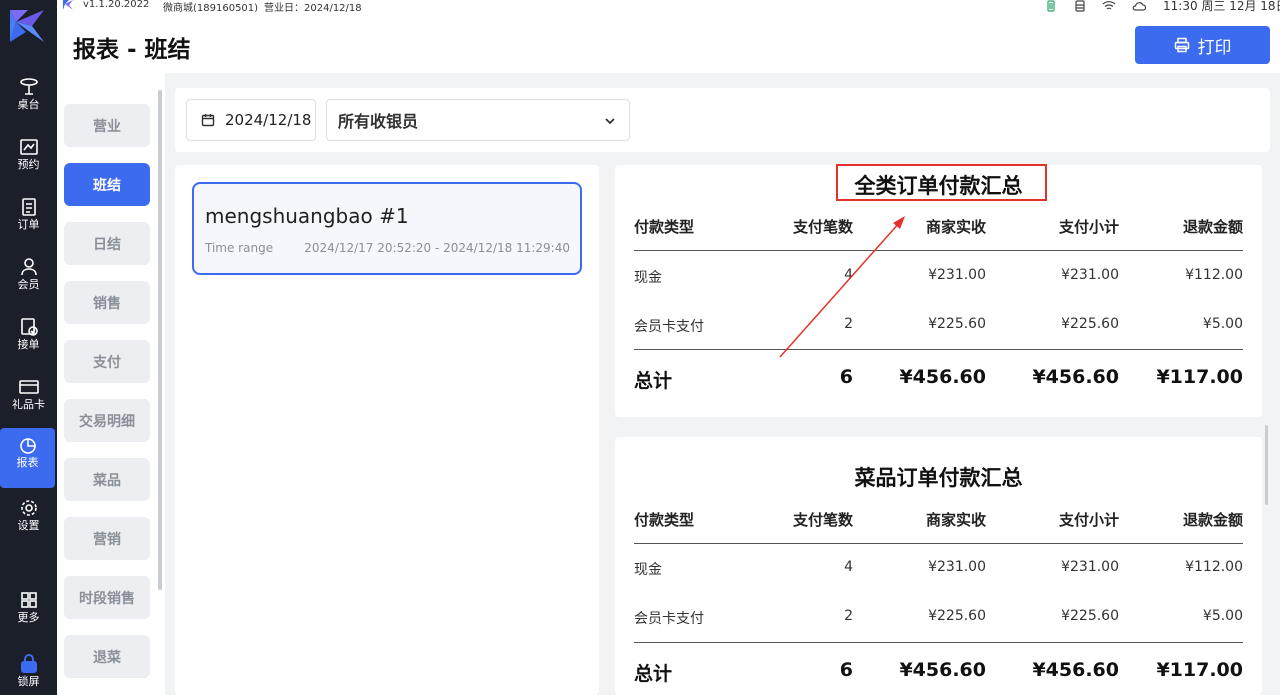 The width and height of the screenshot is (1280, 695). Describe the element at coordinates (107, 125) in the screenshot. I see `subnav-item-business: 营业` at that location.